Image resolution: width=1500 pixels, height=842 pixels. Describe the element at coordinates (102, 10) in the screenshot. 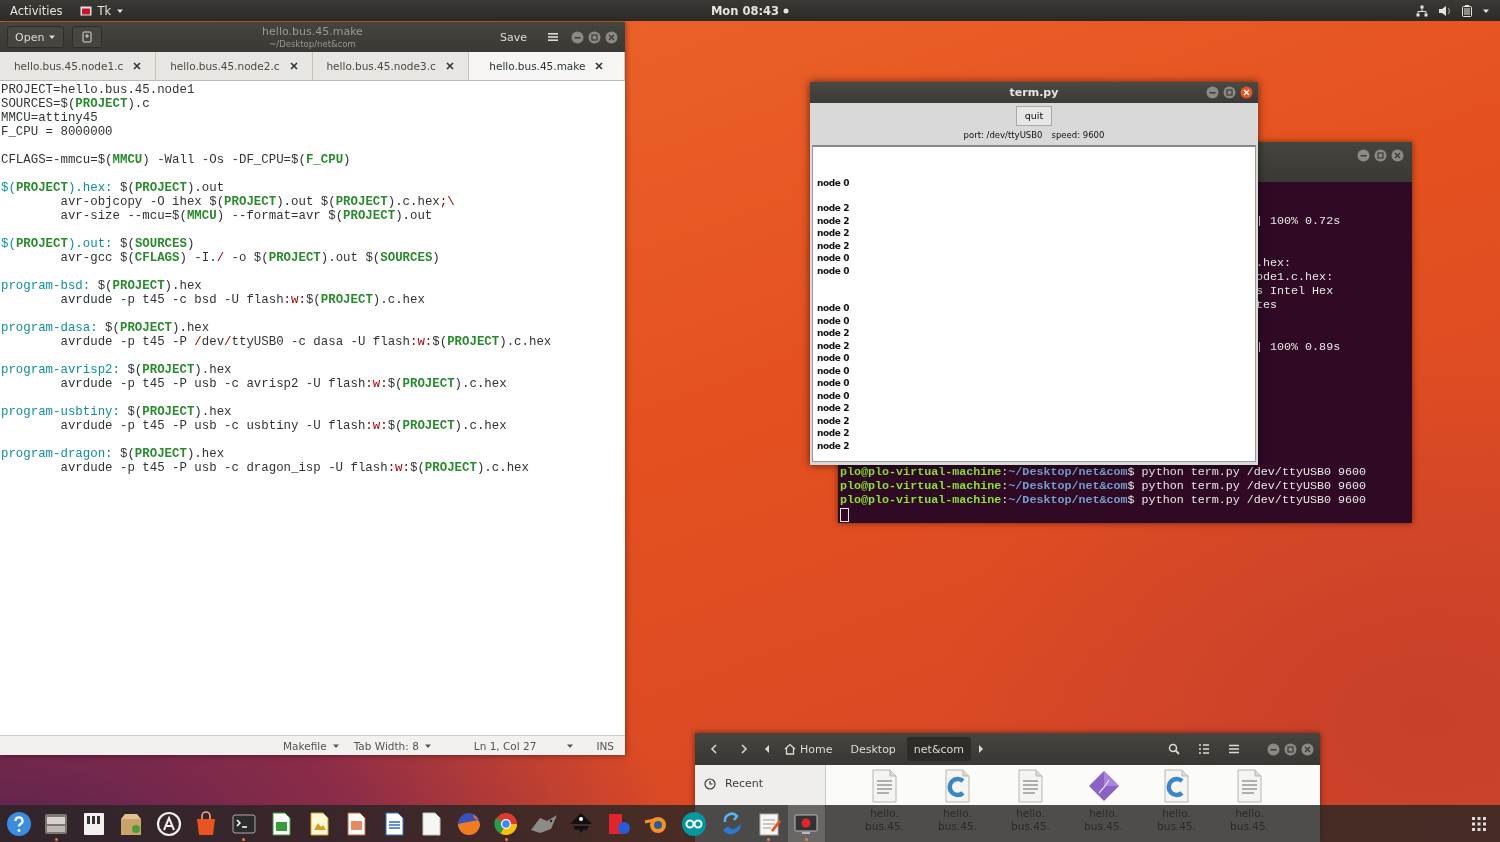

I see `app-menu: Tk` at that location.